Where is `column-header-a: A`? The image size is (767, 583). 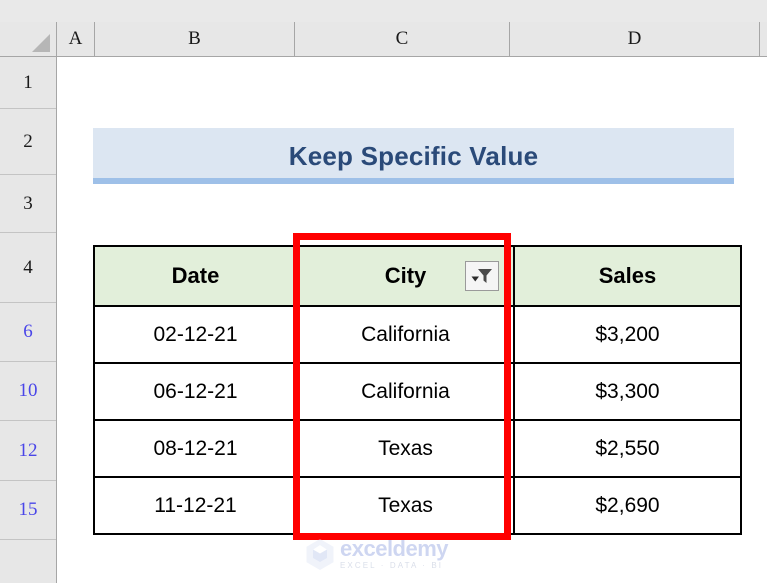
column-header-a: A is located at coordinates (76, 39).